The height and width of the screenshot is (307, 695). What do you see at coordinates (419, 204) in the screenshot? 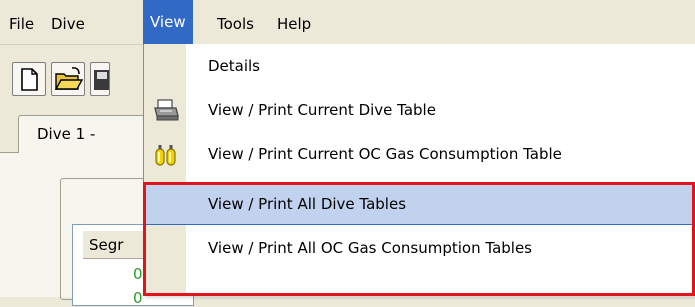
I see `menu-item-print-all-dive-tables: View / Print All Dive Tables` at bounding box center [419, 204].